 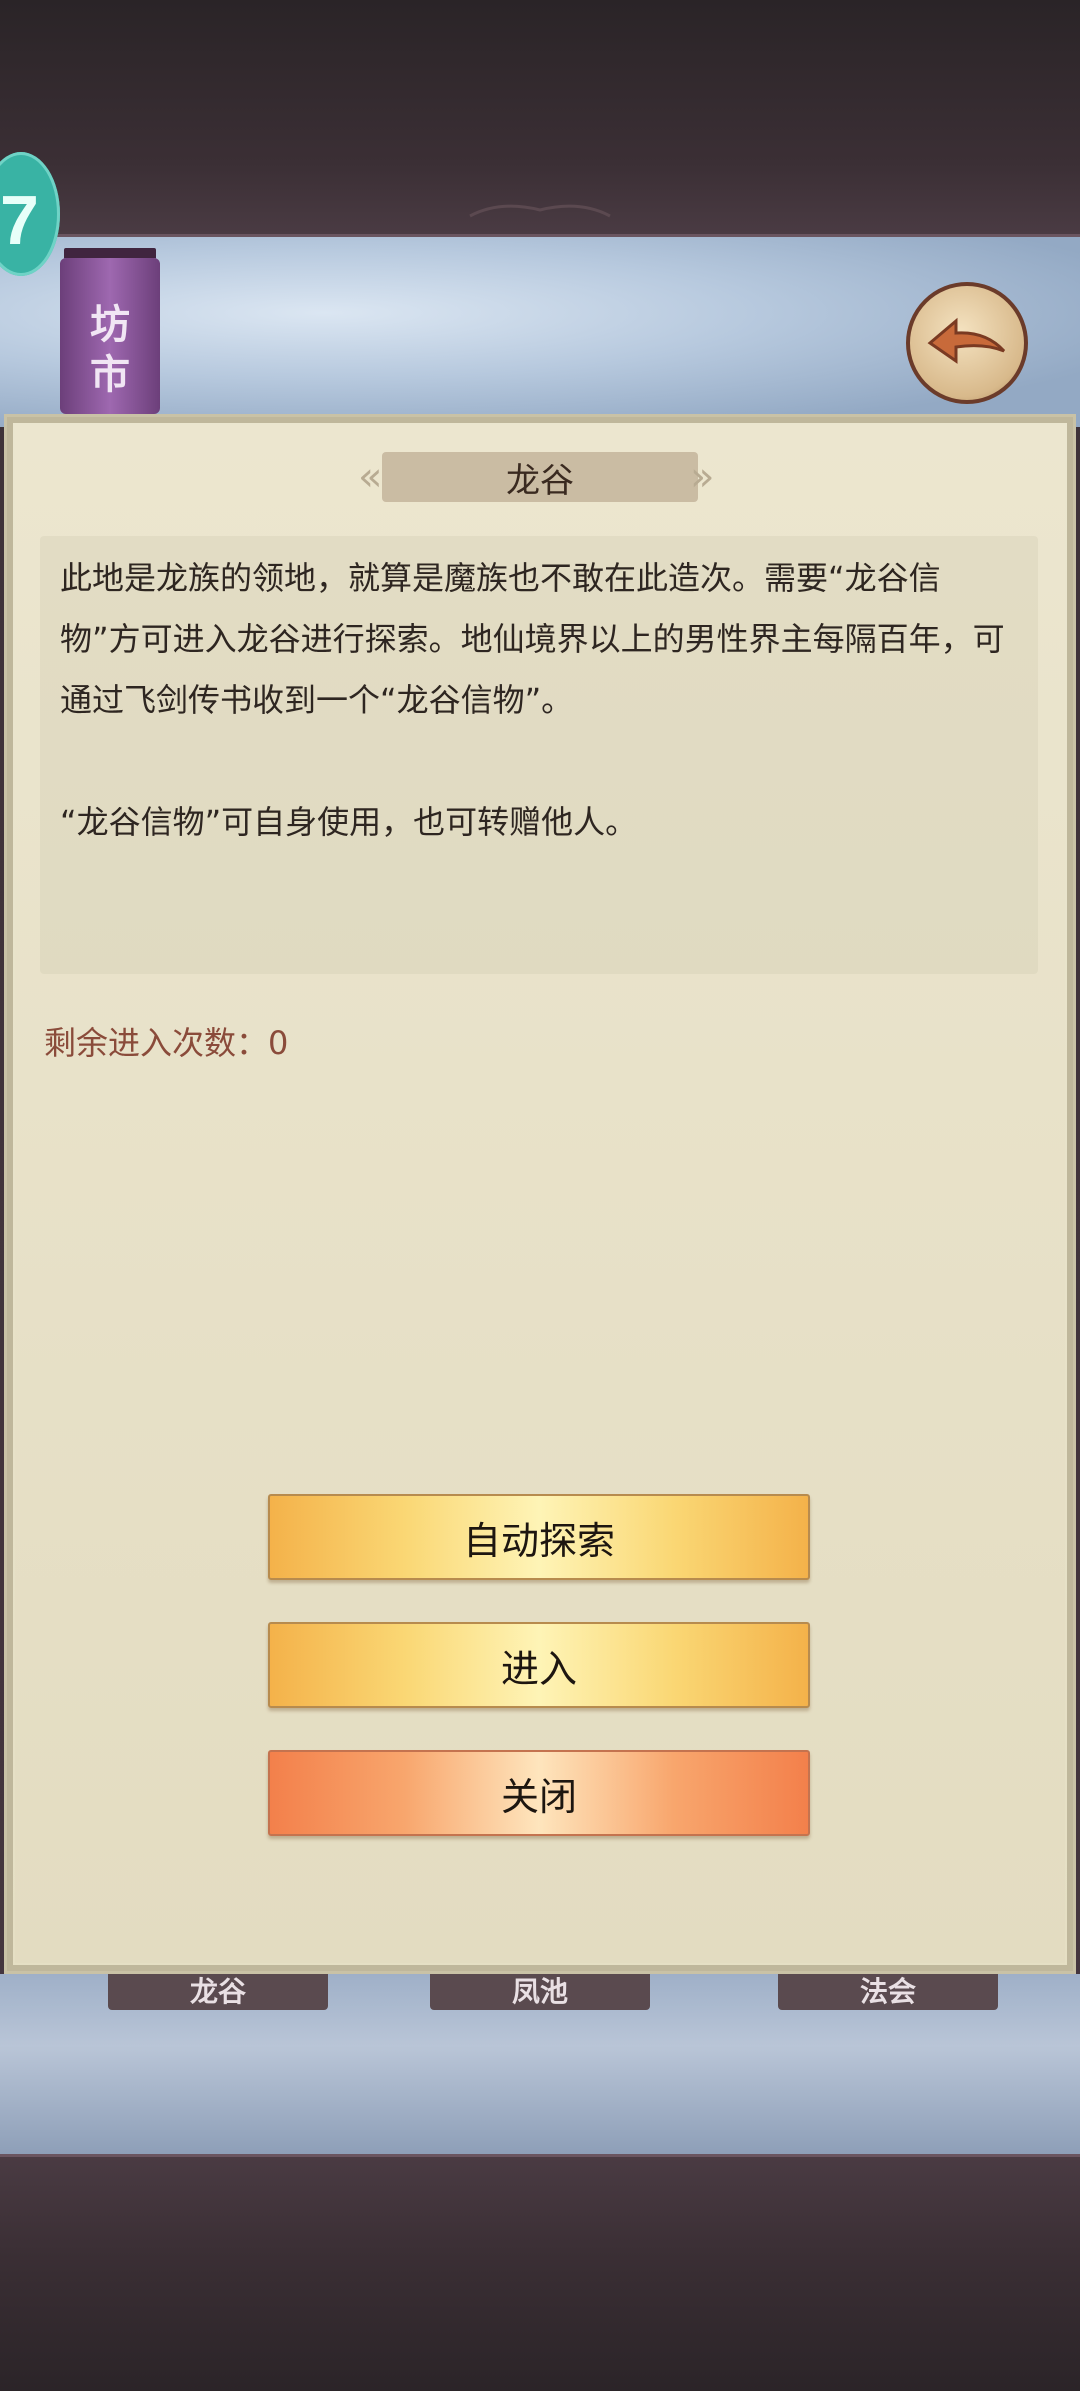 What do you see at coordinates (539, 1793) in the screenshot?
I see `close-button: 关闭` at bounding box center [539, 1793].